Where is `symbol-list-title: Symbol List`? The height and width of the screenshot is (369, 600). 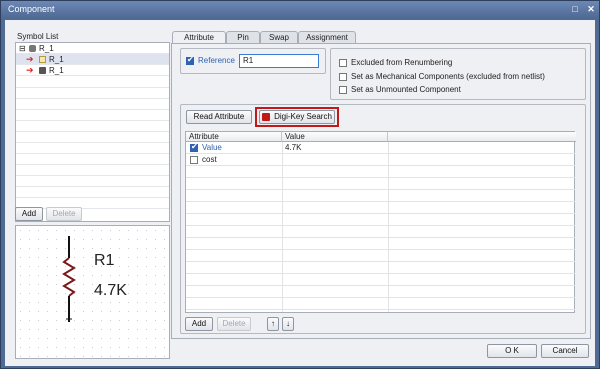 symbol-list-title: Symbol List is located at coordinates (38, 36).